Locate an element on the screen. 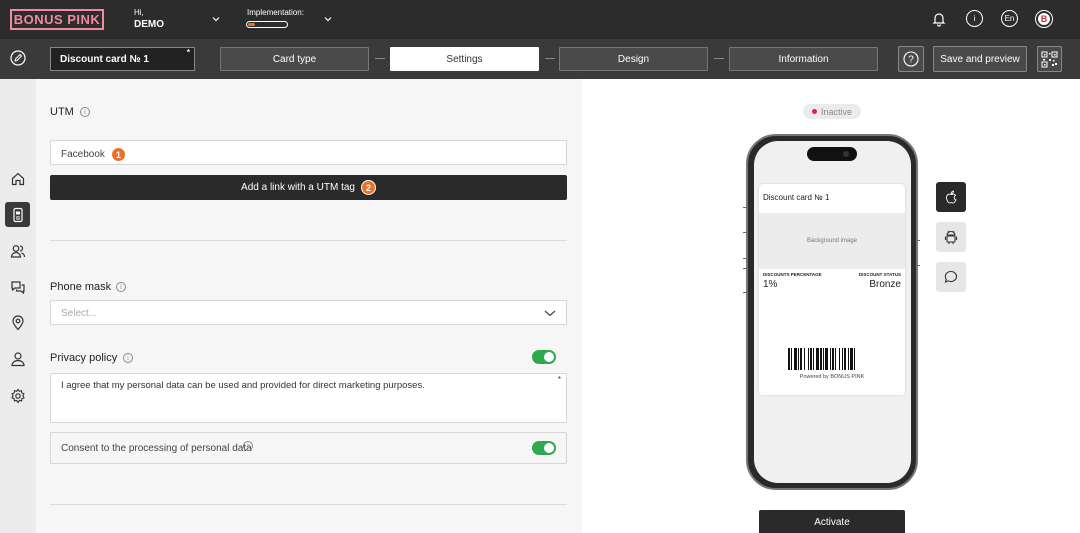 The width and height of the screenshot is (1080, 533). card-field-value: 1% is located at coordinates (770, 284).